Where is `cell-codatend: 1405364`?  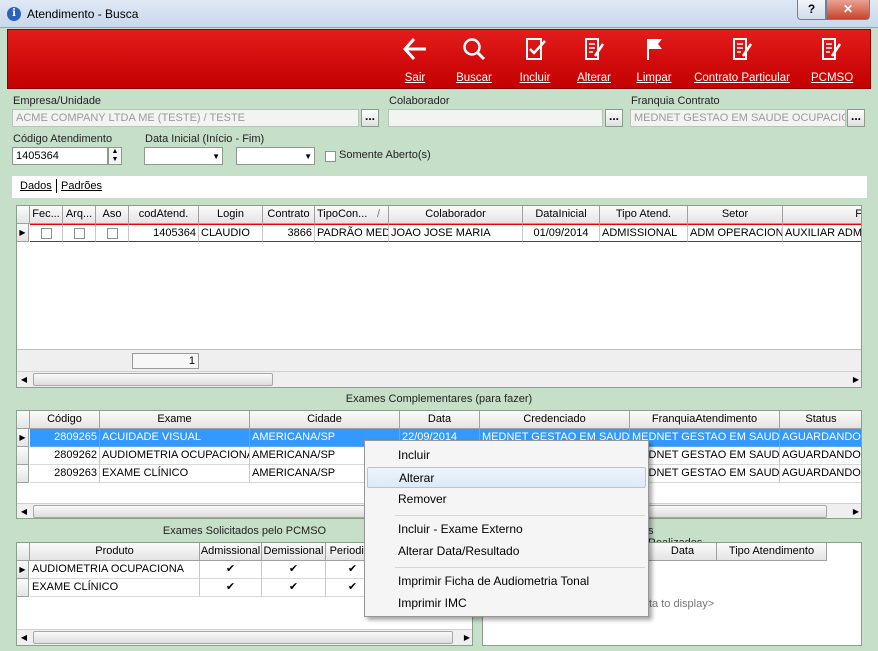
cell-codatend: 1405364 is located at coordinates (164, 233).